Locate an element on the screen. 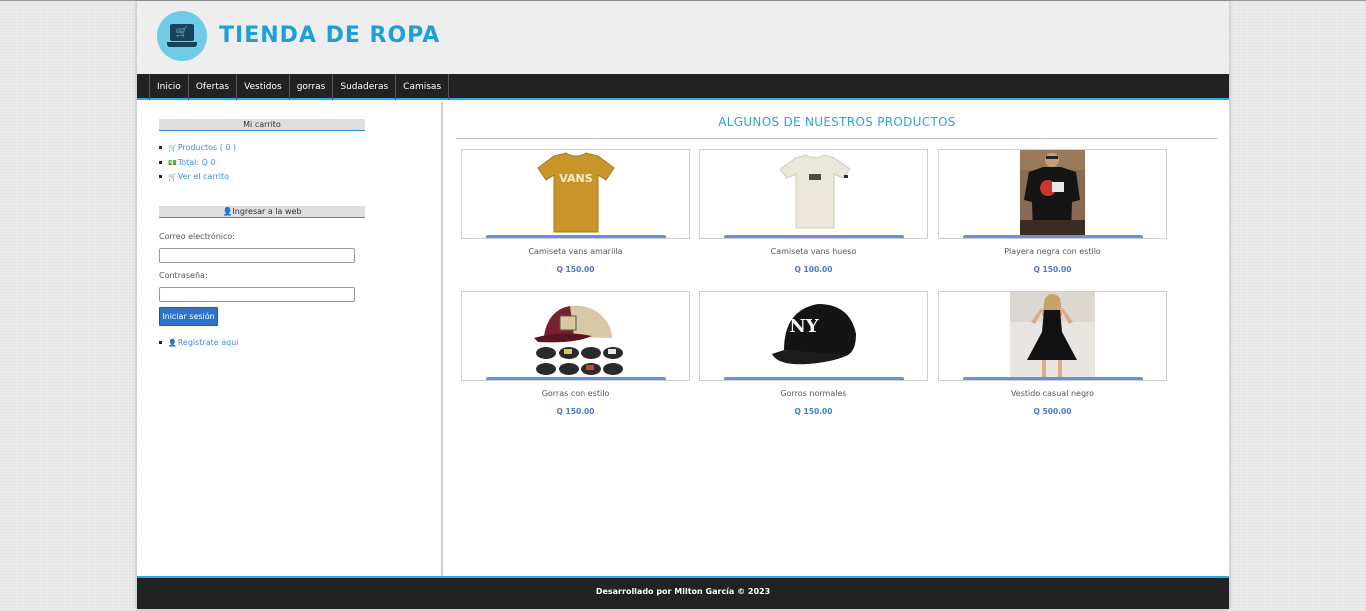 This screenshot has height=611, width=1366. divider is located at coordinates (836, 138).